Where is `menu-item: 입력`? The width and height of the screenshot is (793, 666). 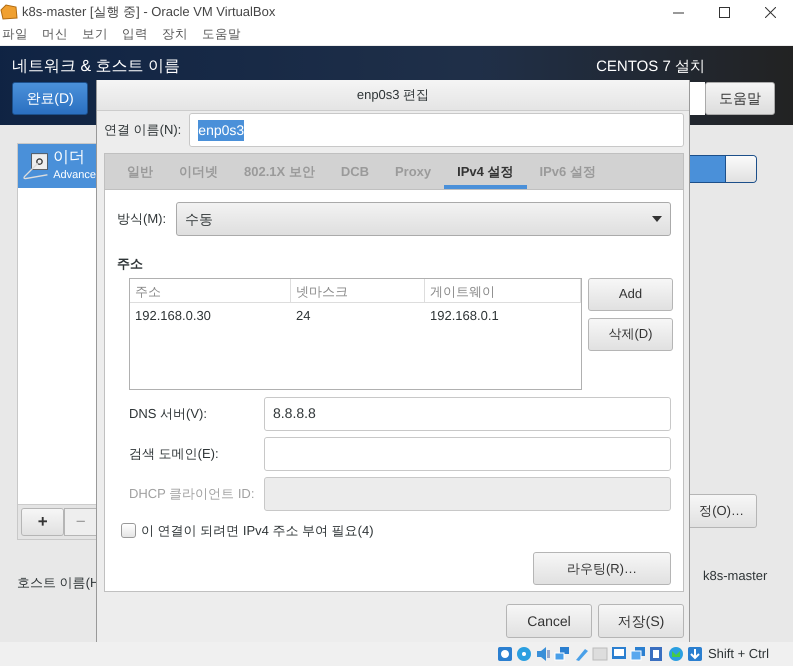
menu-item: 입력 is located at coordinates (138, 34).